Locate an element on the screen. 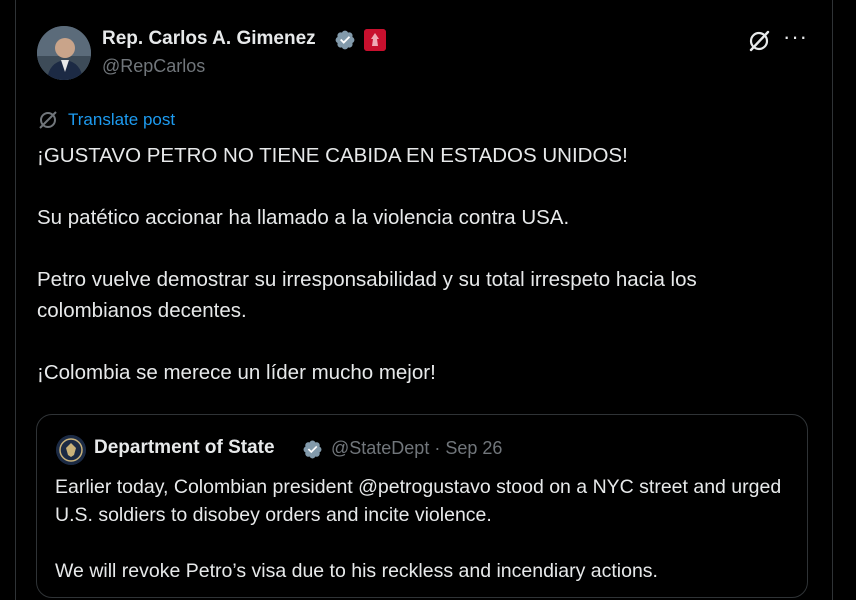 The height and width of the screenshot is (600, 856). house-seal-icon is located at coordinates (375, 40).